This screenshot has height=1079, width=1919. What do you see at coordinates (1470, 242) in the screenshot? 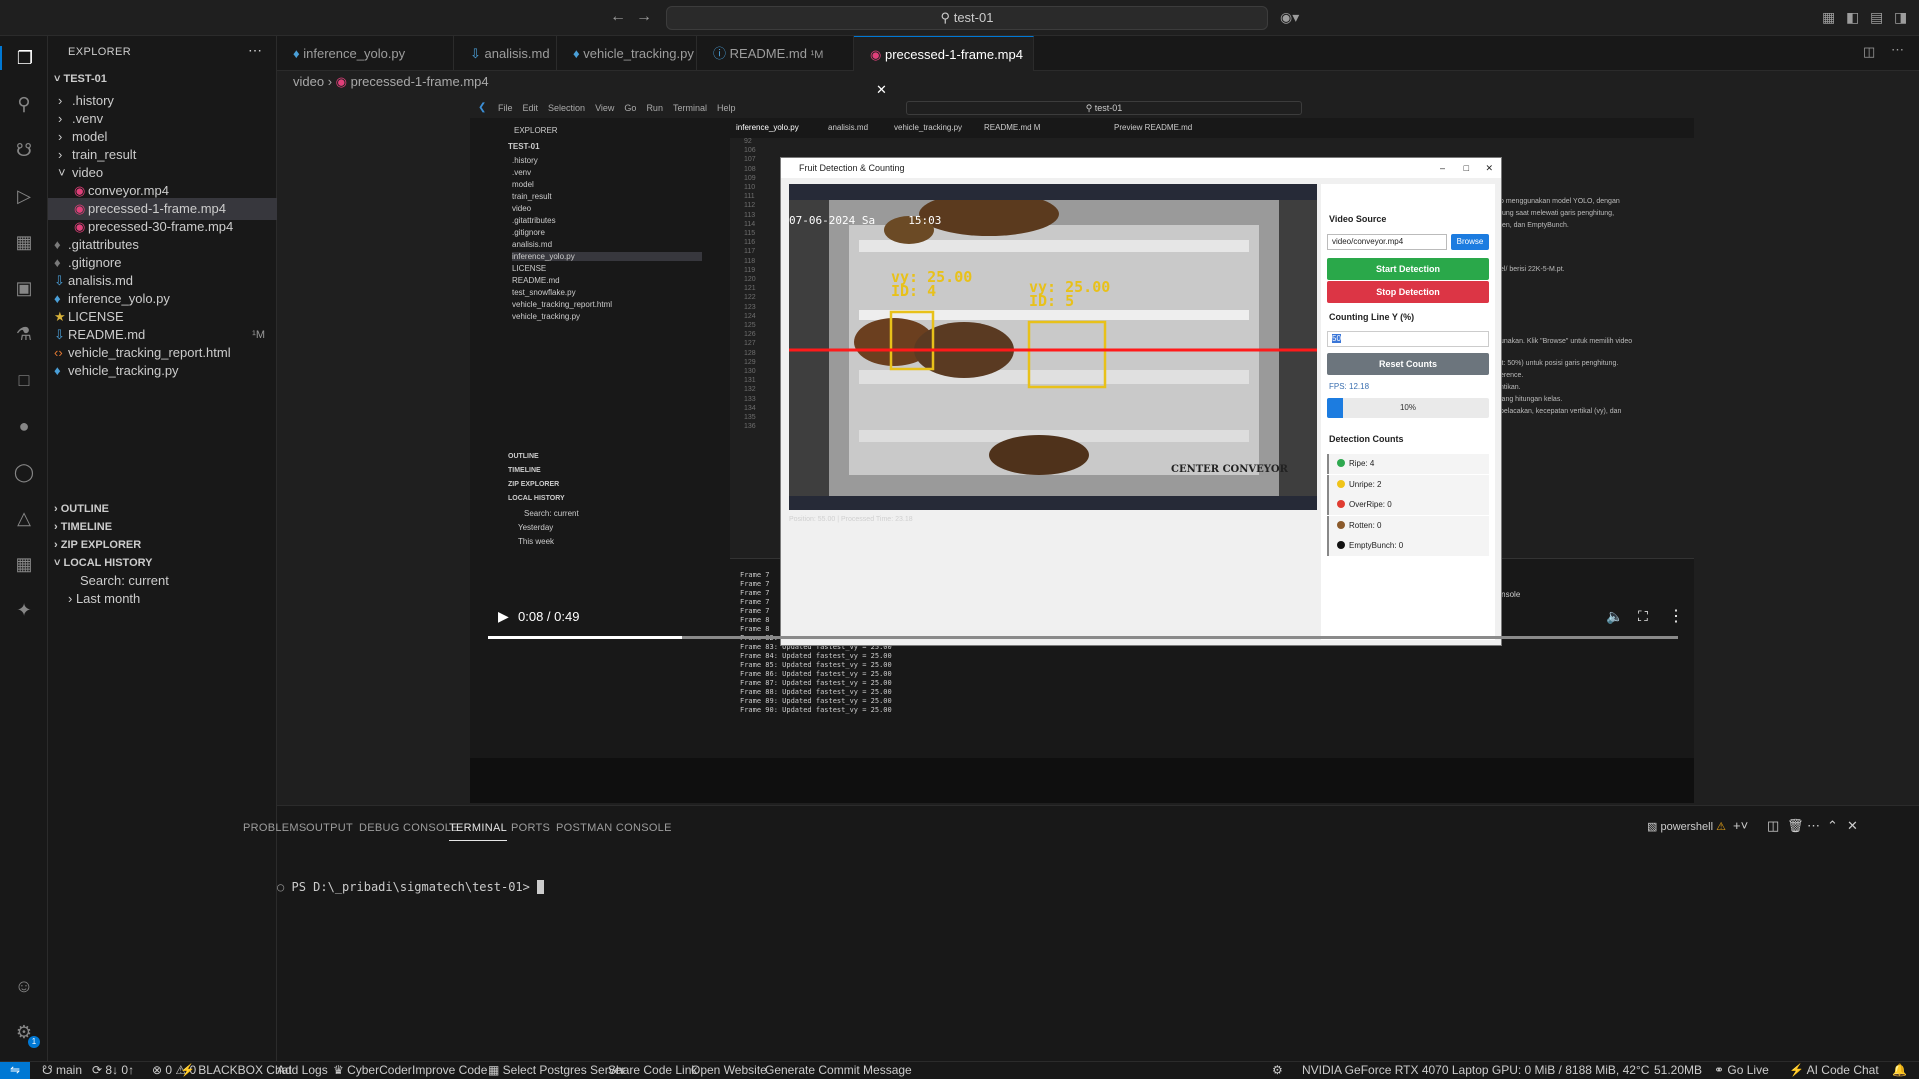
I see `browse-button: Browse` at bounding box center [1470, 242].